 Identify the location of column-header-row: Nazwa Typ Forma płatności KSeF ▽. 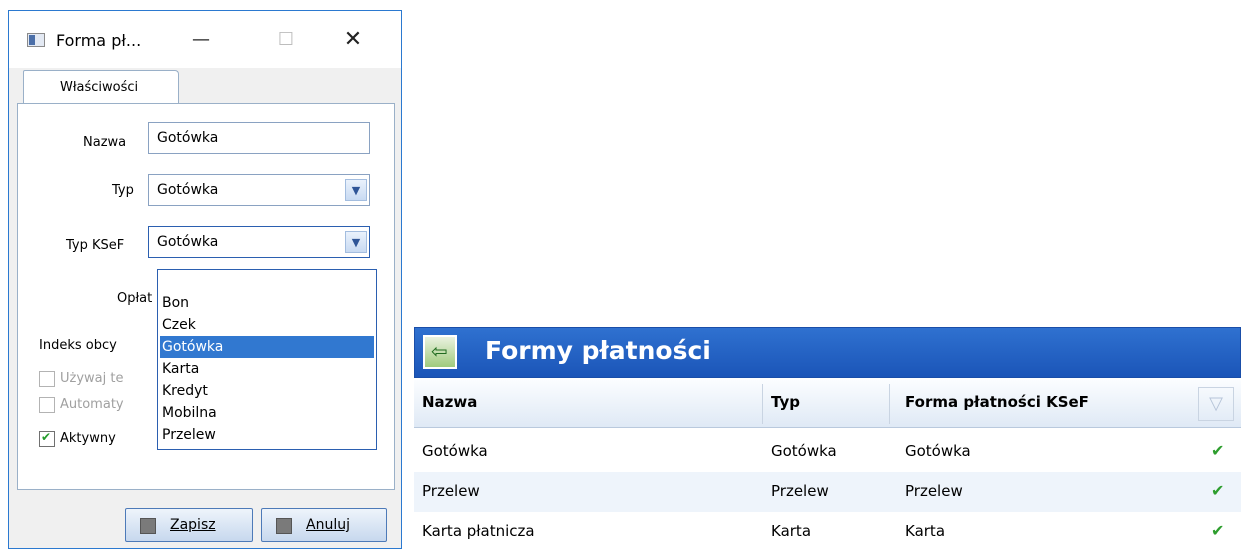
(827, 404).